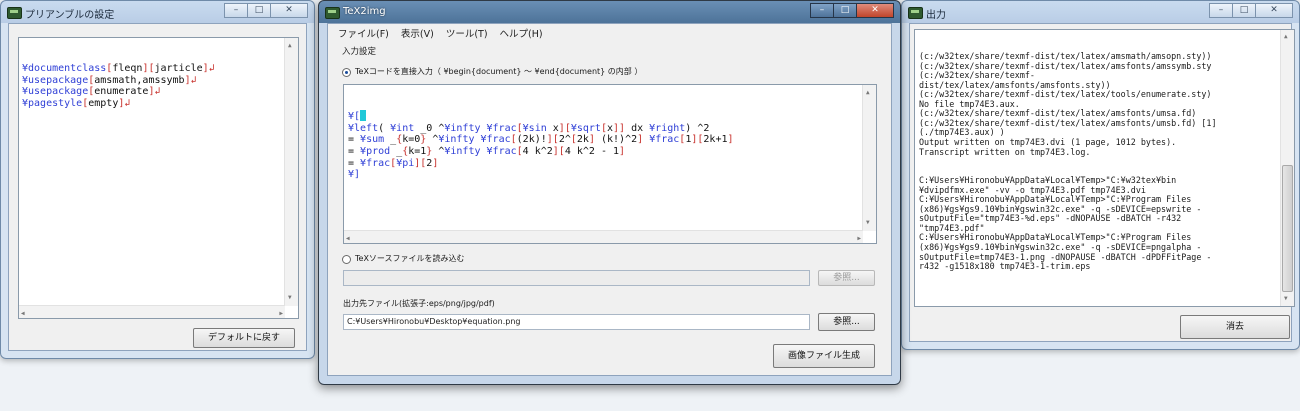 The width and height of the screenshot is (1300, 411). I want to click on preamble-titlebar: プリアンブルの設定 – □ ✕, so click(157, 12).